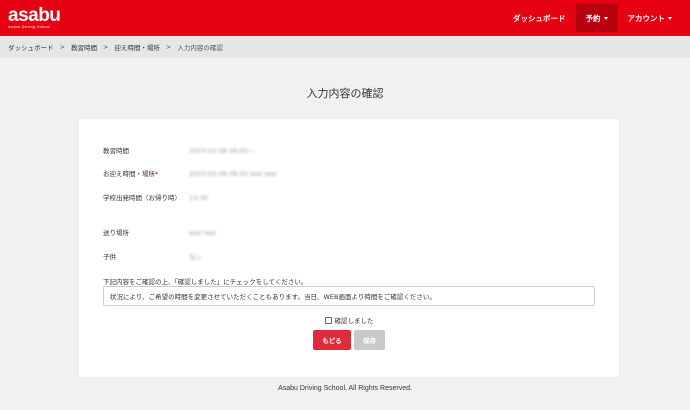 The height and width of the screenshot is (410, 690). Describe the element at coordinates (332, 340) in the screenshot. I see `back-button: もどる` at that location.